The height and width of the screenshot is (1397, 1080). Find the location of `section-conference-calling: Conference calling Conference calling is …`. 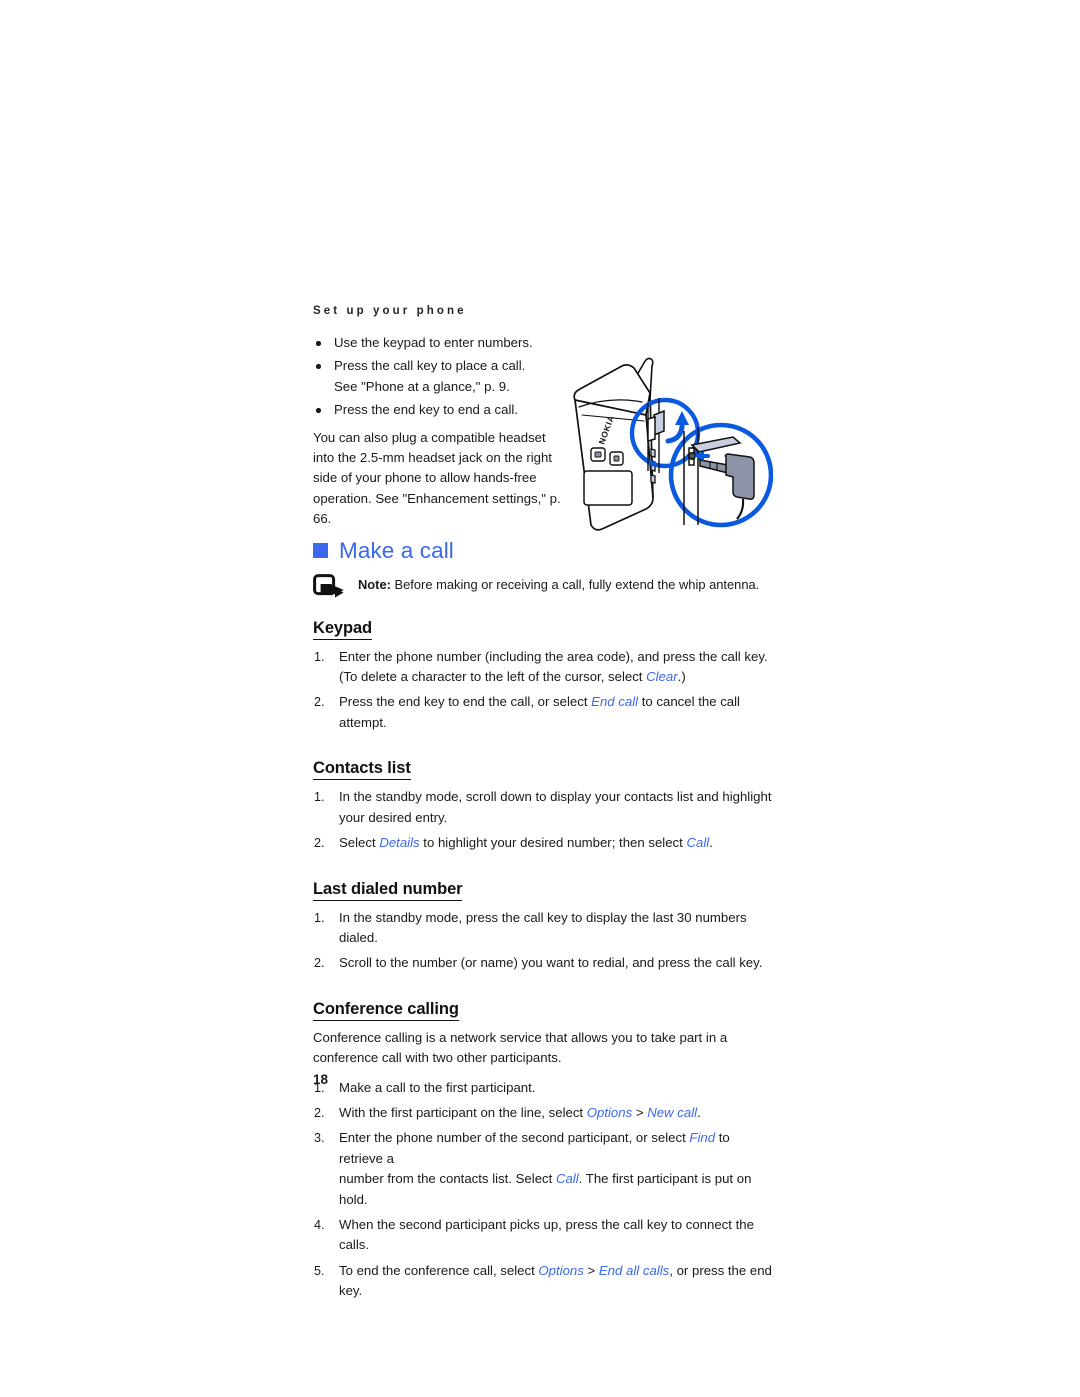

section-conference-calling: Conference calling Conference calling is … is located at coordinates (543, 1140).